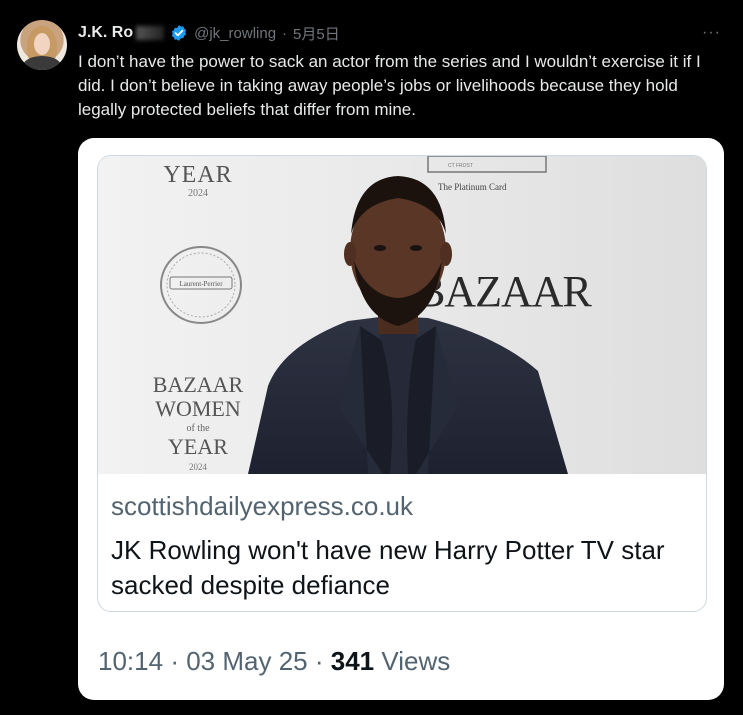 The width and height of the screenshot is (743, 715). I want to click on more-options-icon: ···, so click(711, 33).